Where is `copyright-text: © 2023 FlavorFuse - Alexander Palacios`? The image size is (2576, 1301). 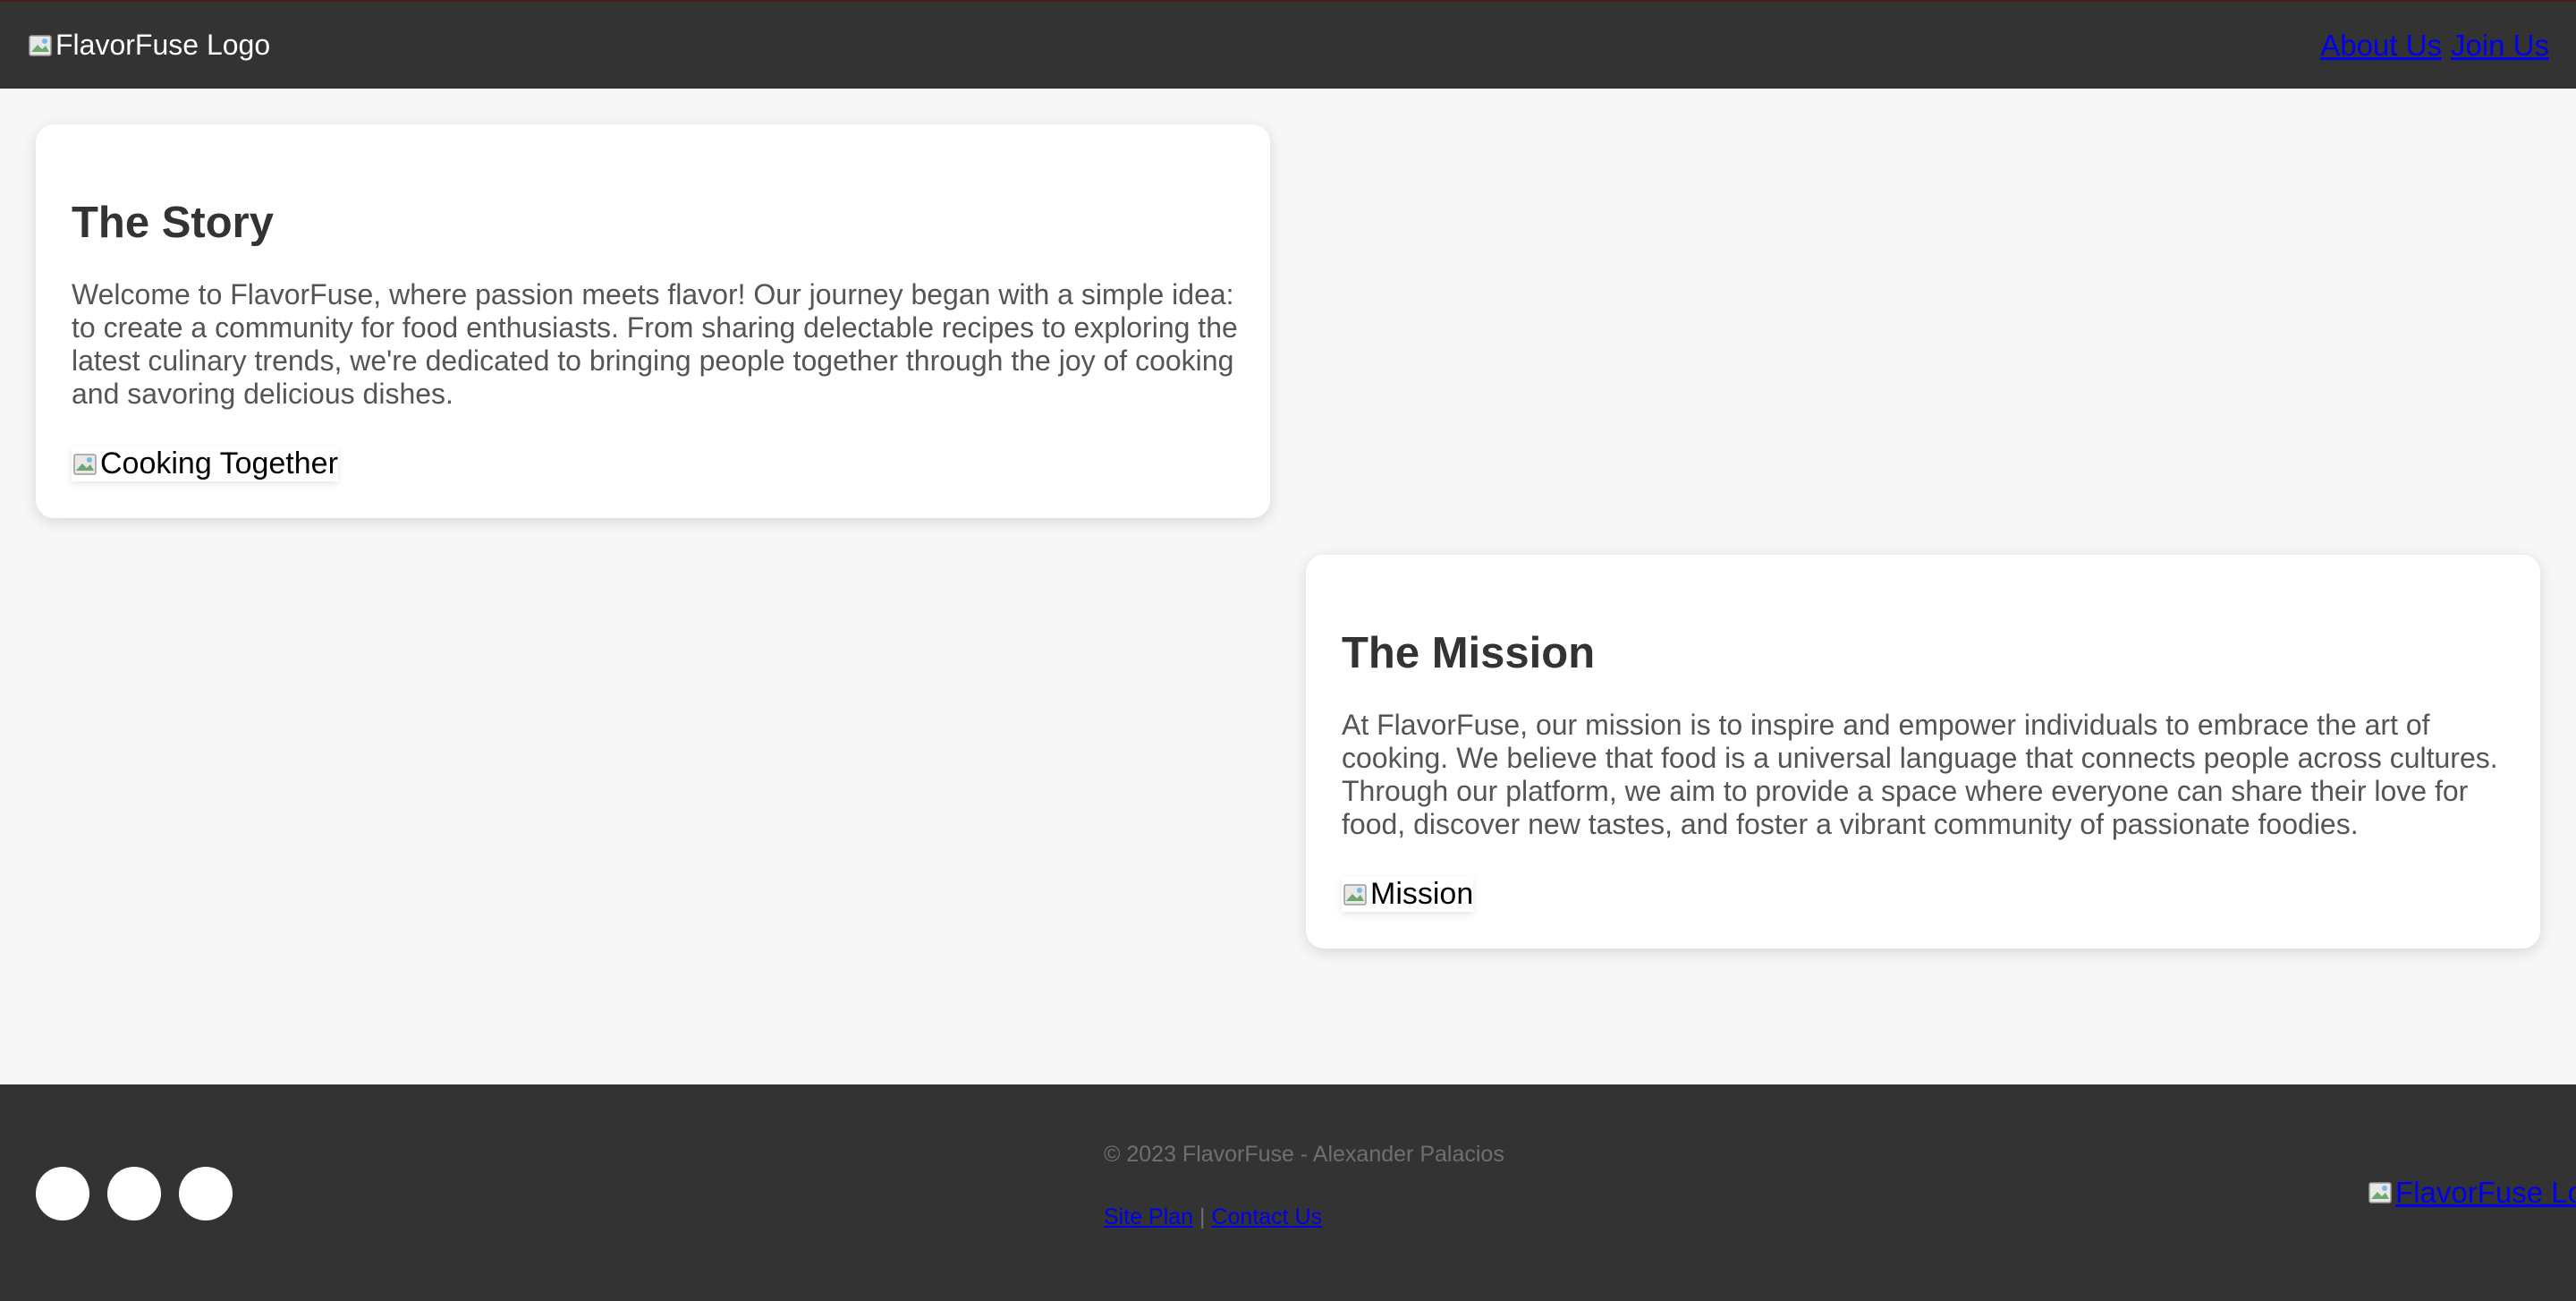
copyright-text: © 2023 FlavorFuse - Alexander Palacios is located at coordinates (1304, 1154).